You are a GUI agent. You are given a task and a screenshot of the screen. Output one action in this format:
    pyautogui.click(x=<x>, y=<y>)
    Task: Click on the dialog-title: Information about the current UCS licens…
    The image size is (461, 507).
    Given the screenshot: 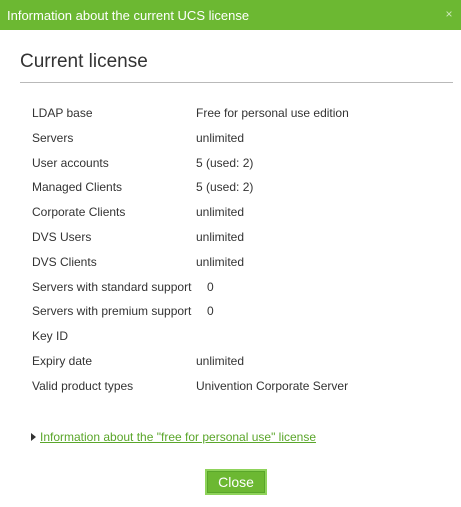 What is the action you would take?
    pyautogui.click(x=128, y=15)
    